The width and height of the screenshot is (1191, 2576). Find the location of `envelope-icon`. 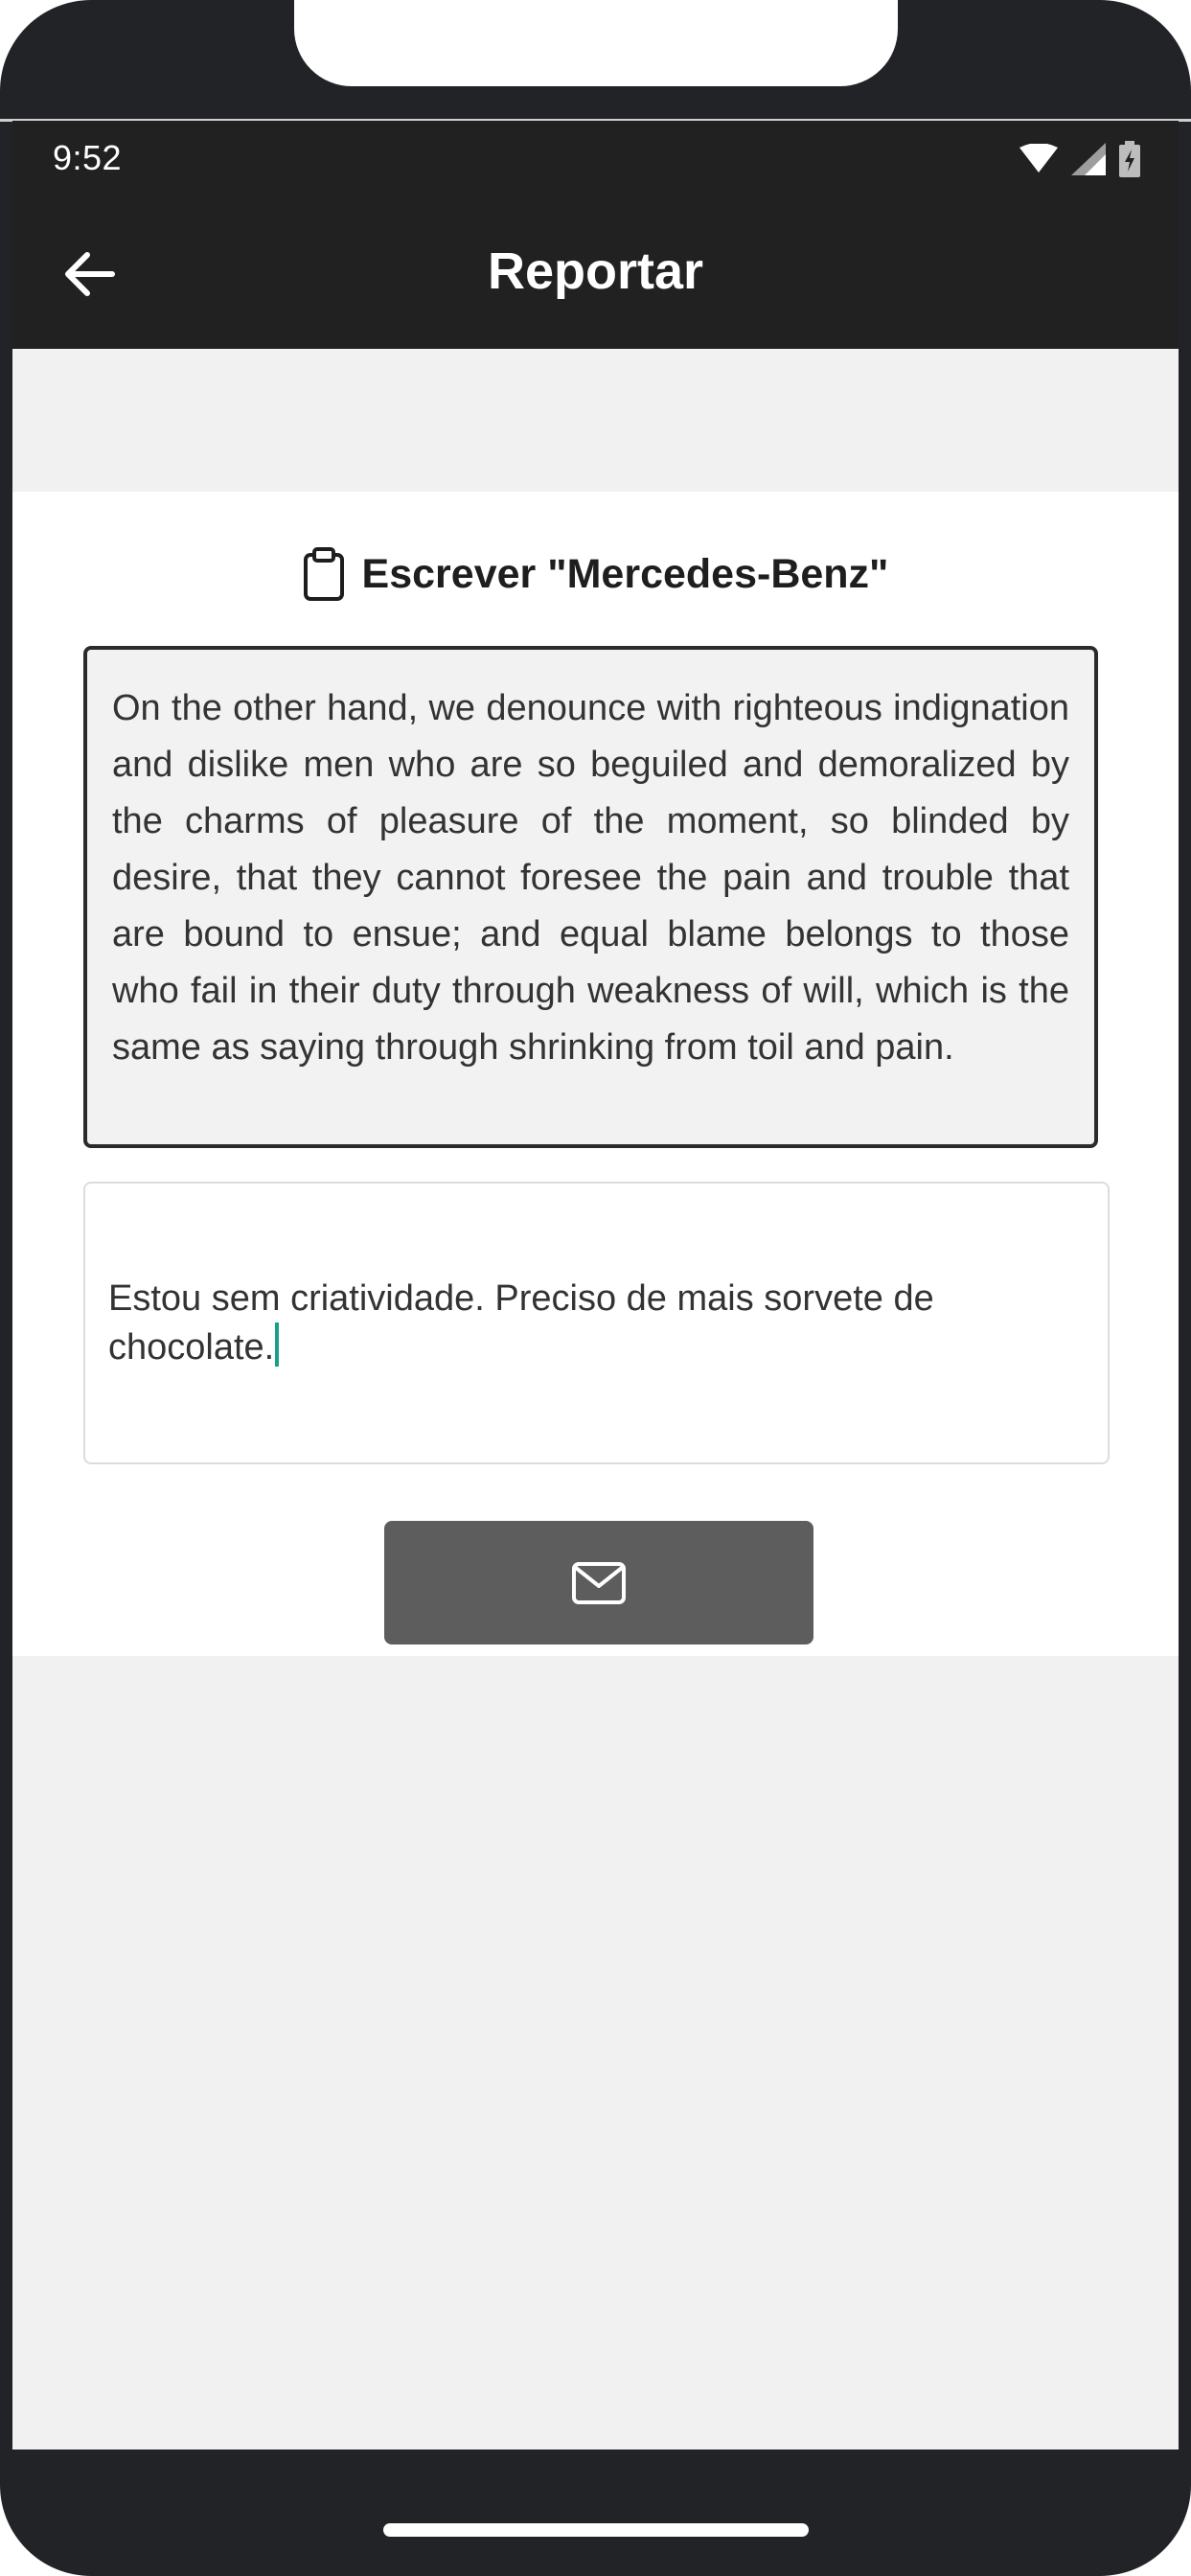

envelope-icon is located at coordinates (599, 1582).